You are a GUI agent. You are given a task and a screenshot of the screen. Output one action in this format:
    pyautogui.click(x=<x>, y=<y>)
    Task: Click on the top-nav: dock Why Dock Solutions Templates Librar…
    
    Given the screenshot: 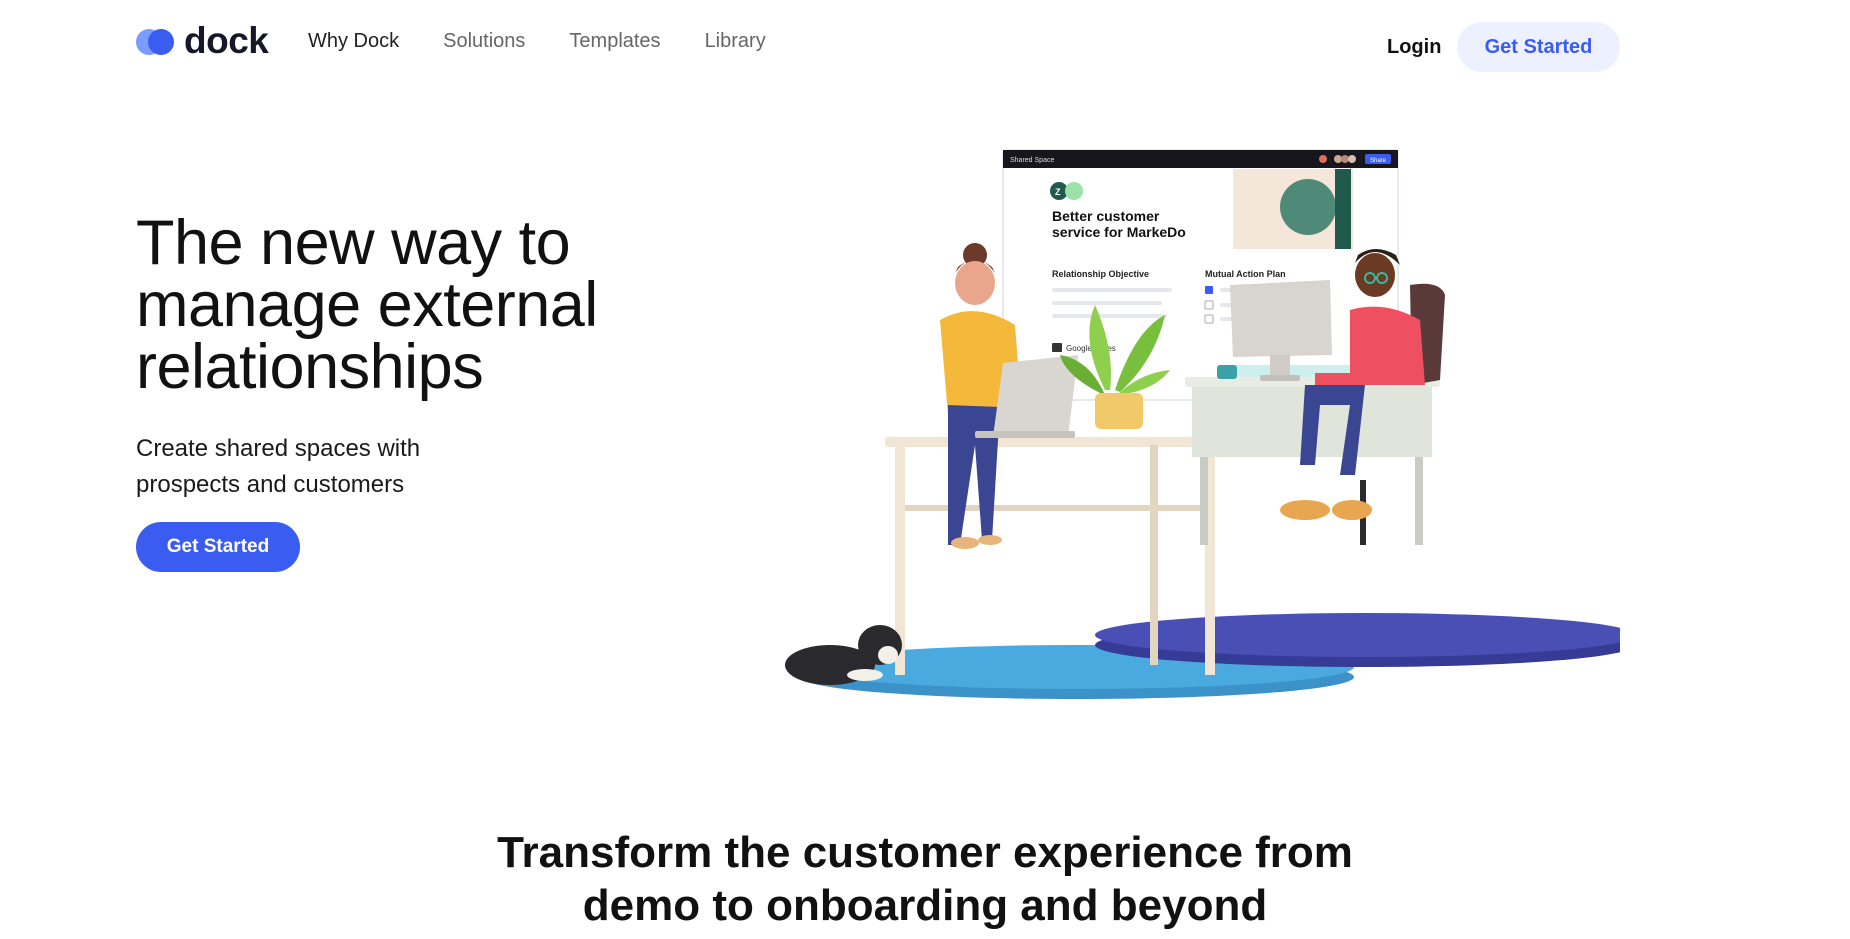 What is the action you would take?
    pyautogui.click(x=925, y=45)
    